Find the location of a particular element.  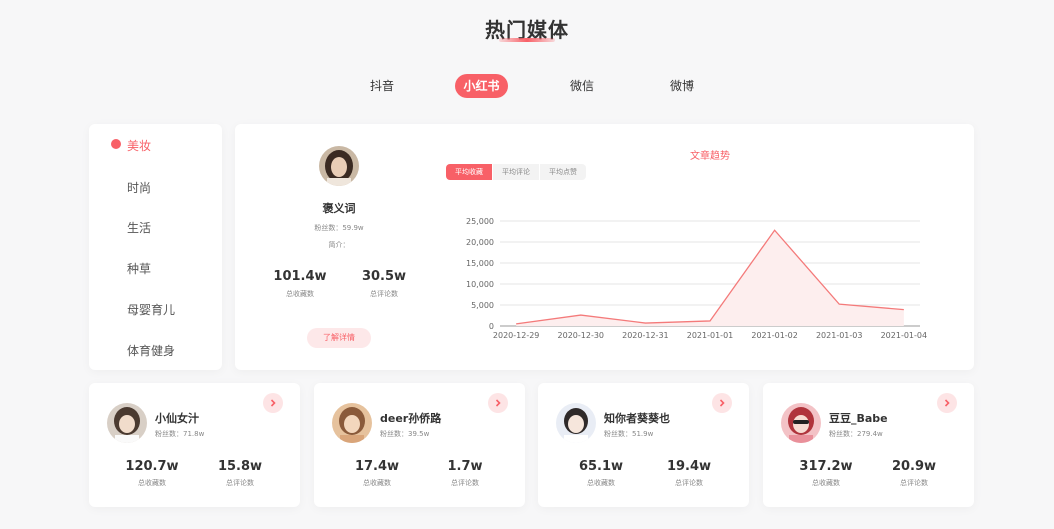

y-tick-label: 25,000 is located at coordinates (480, 221).